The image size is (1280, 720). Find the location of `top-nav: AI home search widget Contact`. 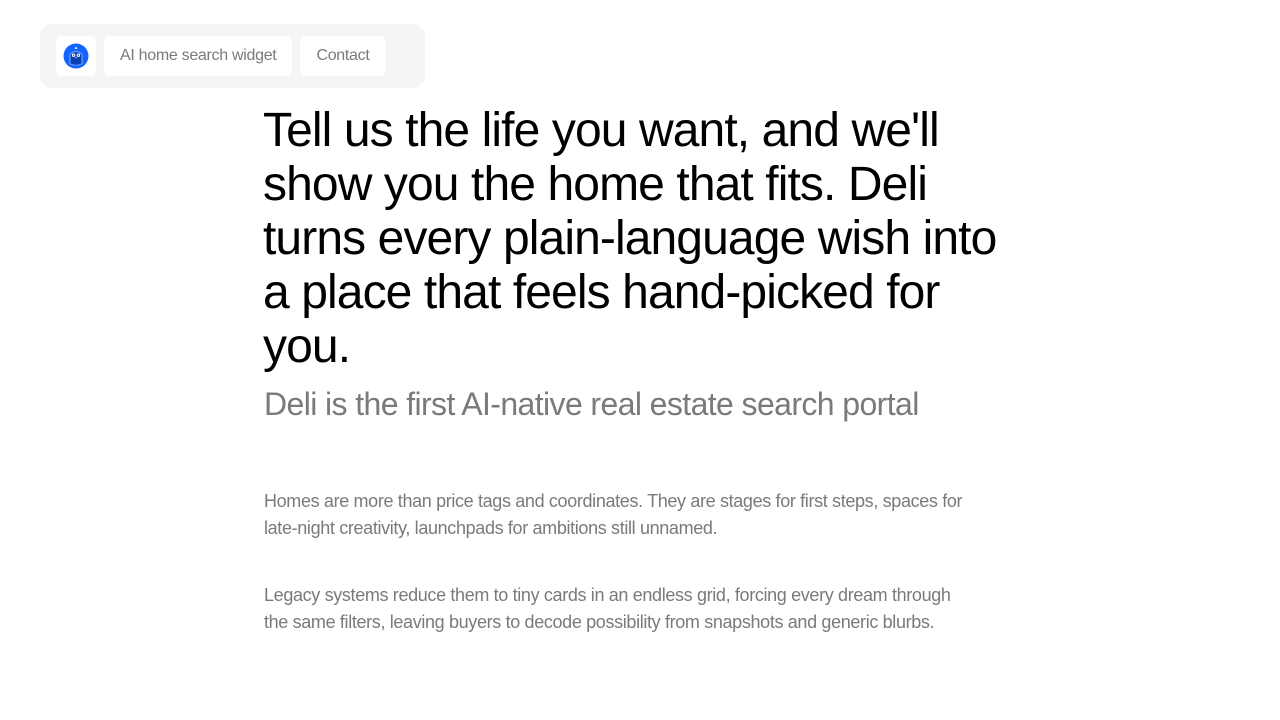

top-nav: AI home search widget Contact is located at coordinates (232, 56).